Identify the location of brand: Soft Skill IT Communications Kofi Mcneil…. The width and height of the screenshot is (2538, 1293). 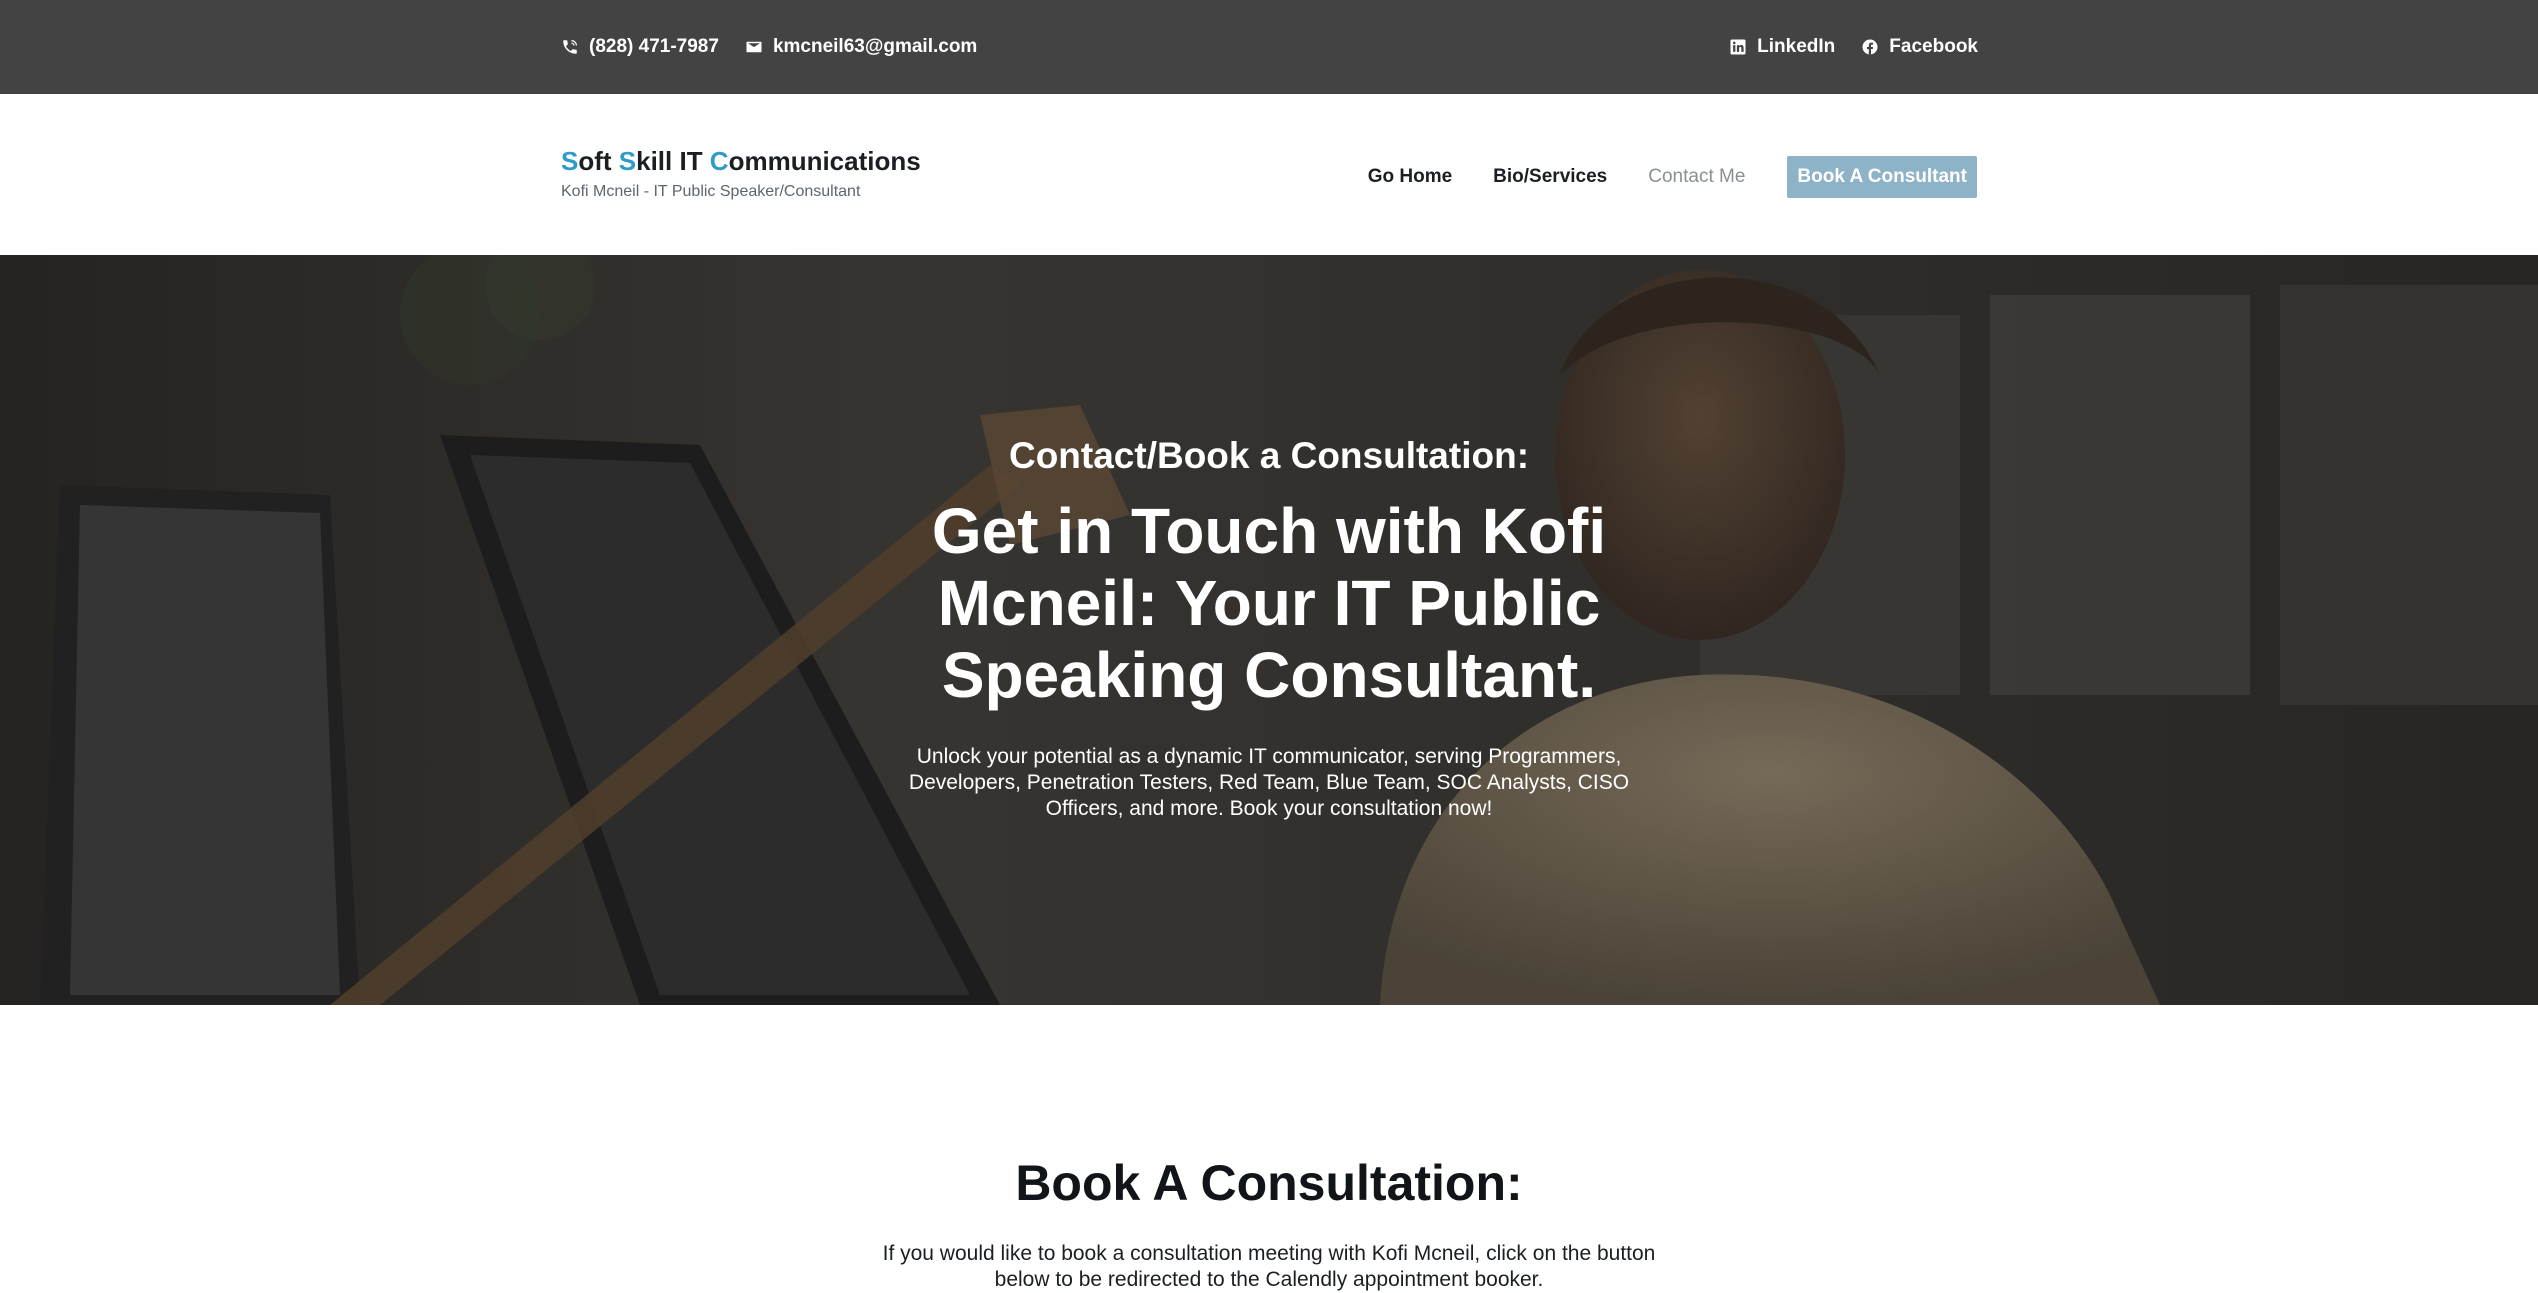
(741, 173).